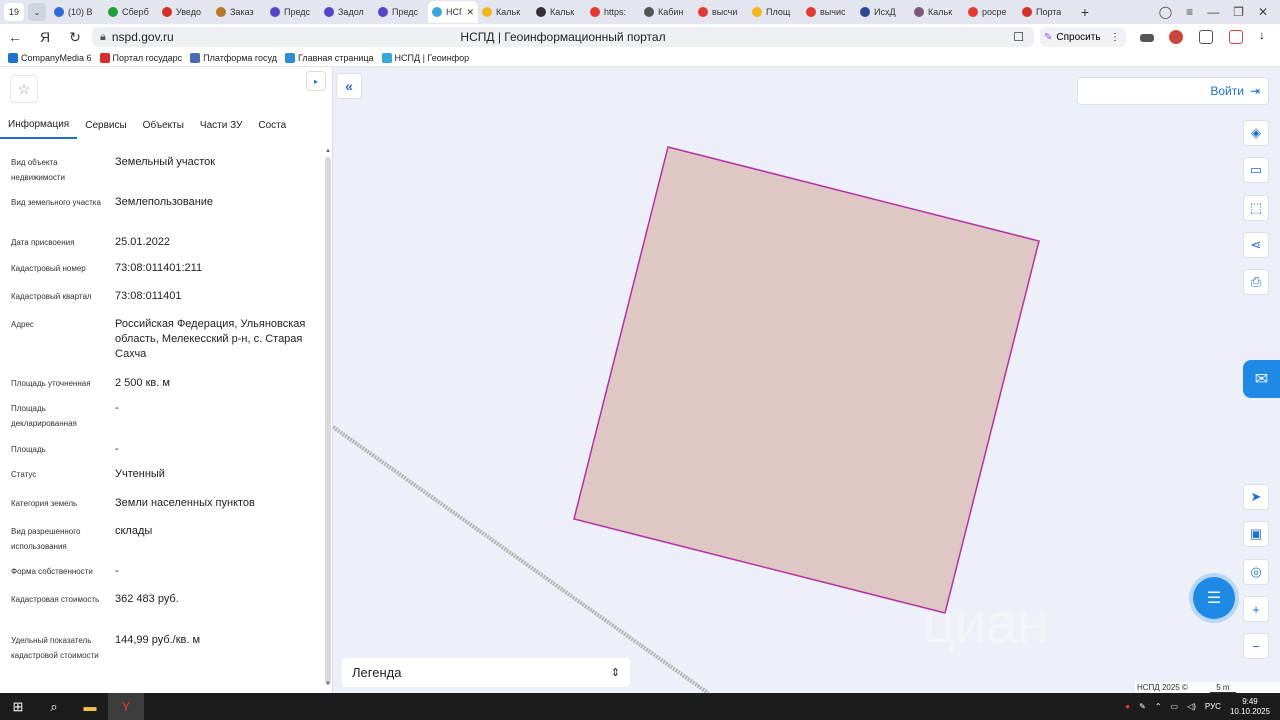 This screenshot has height=720, width=1280. I want to click on login-button: Войти ⇥, so click(1173, 91).